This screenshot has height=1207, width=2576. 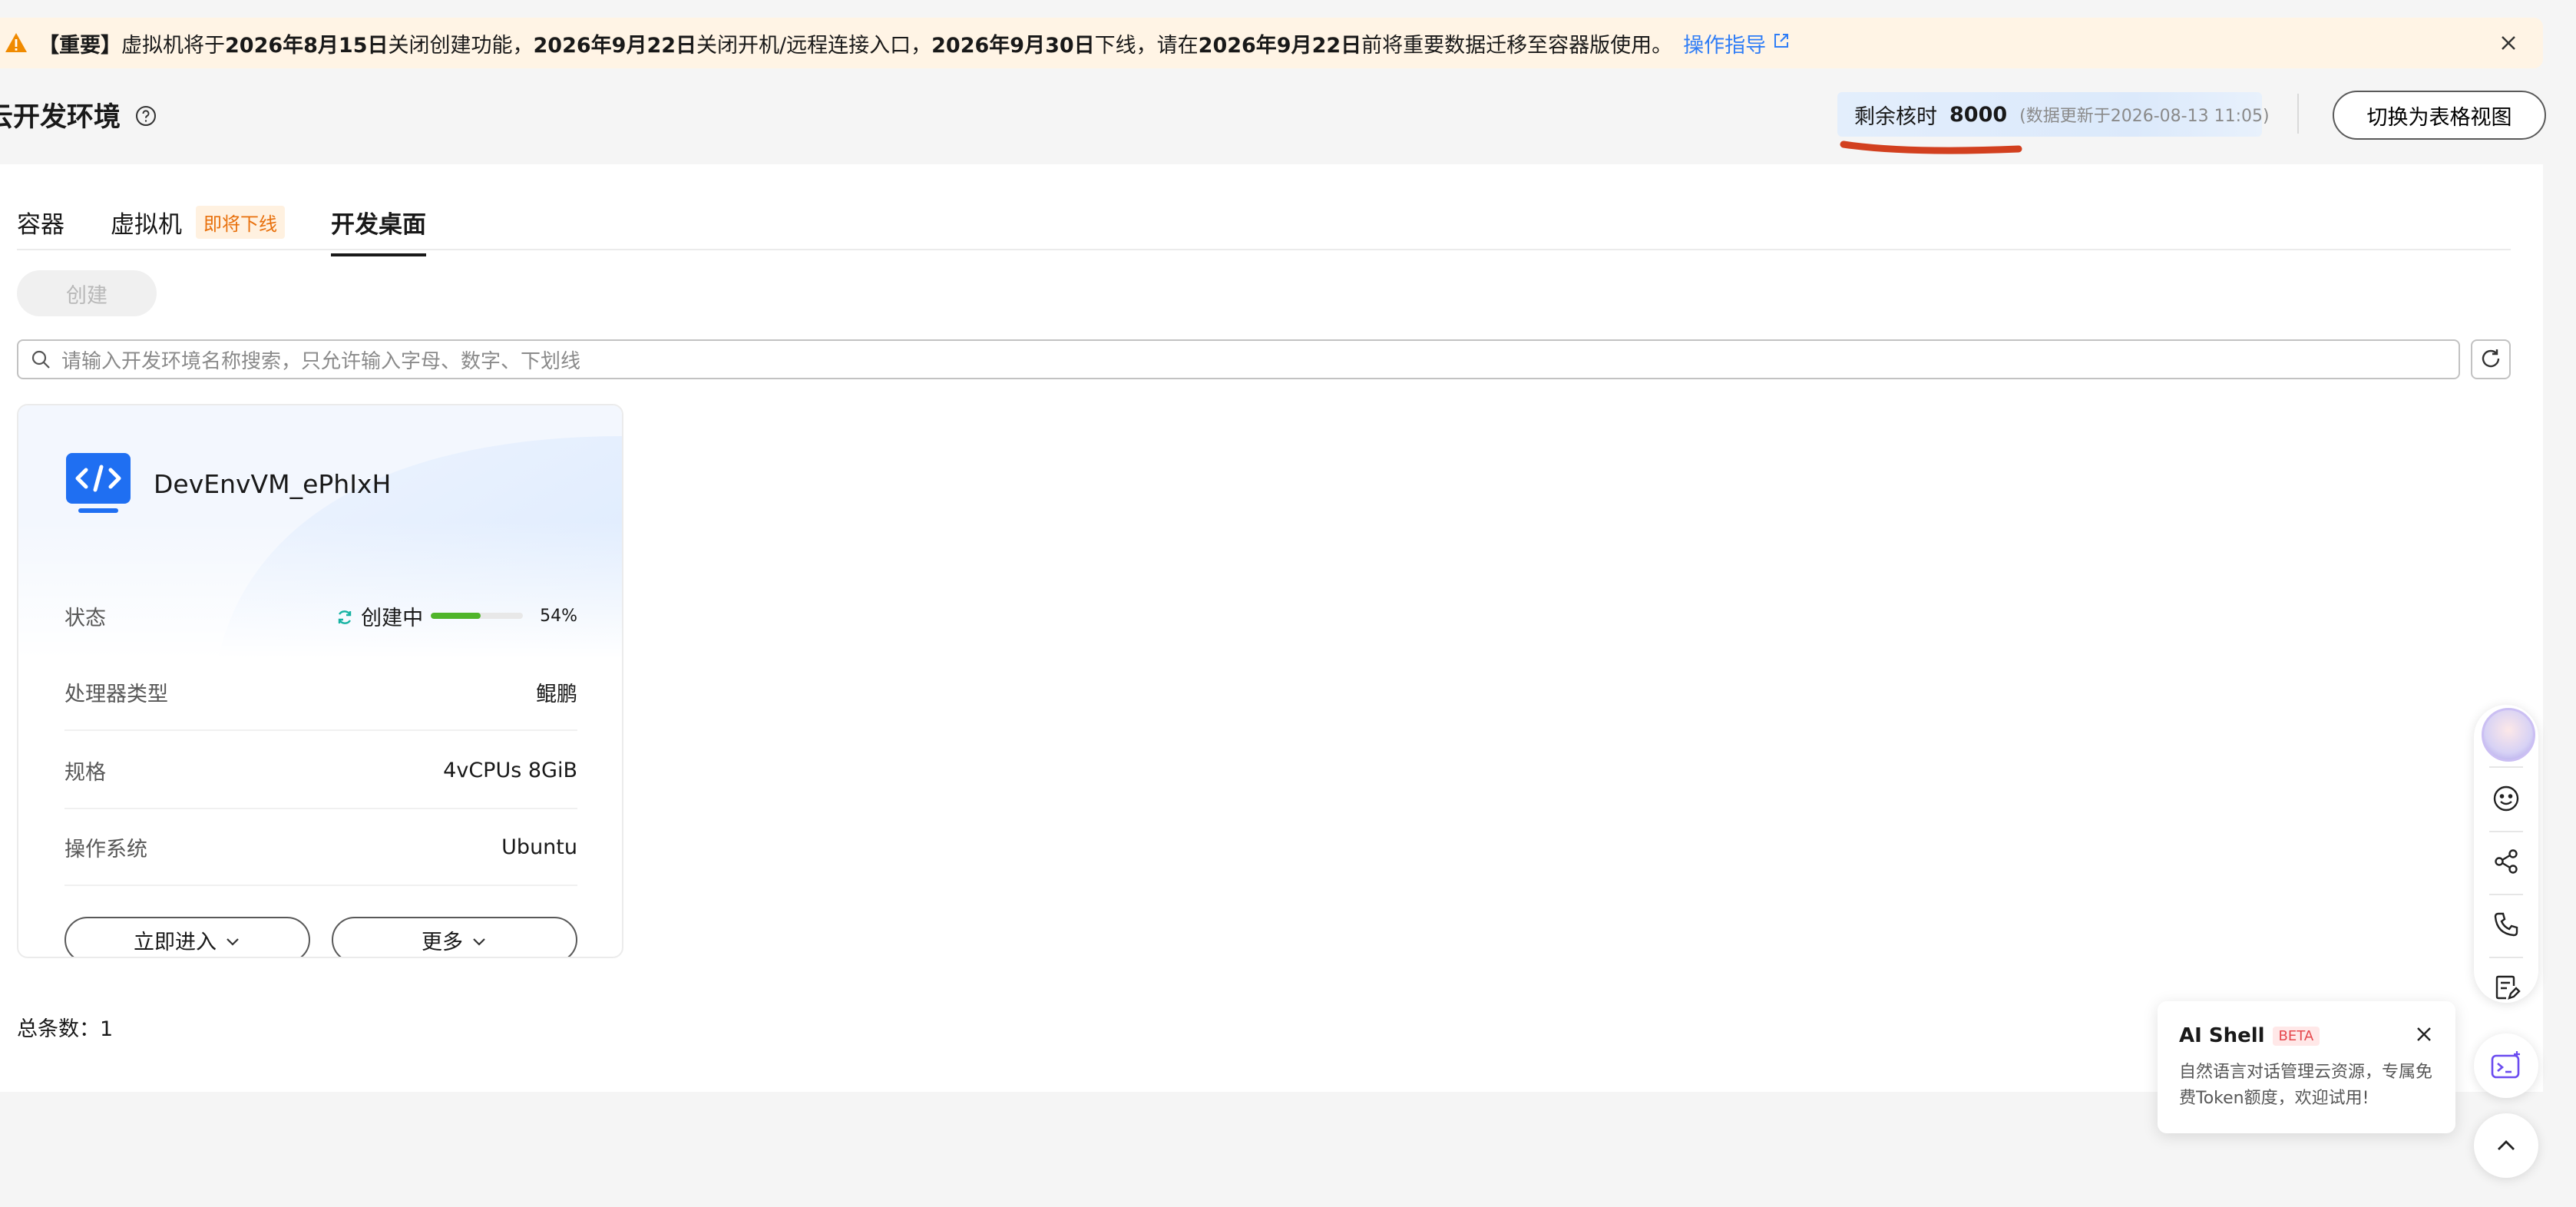 What do you see at coordinates (558, 616) in the screenshot?
I see `progress-percent: 54%` at bounding box center [558, 616].